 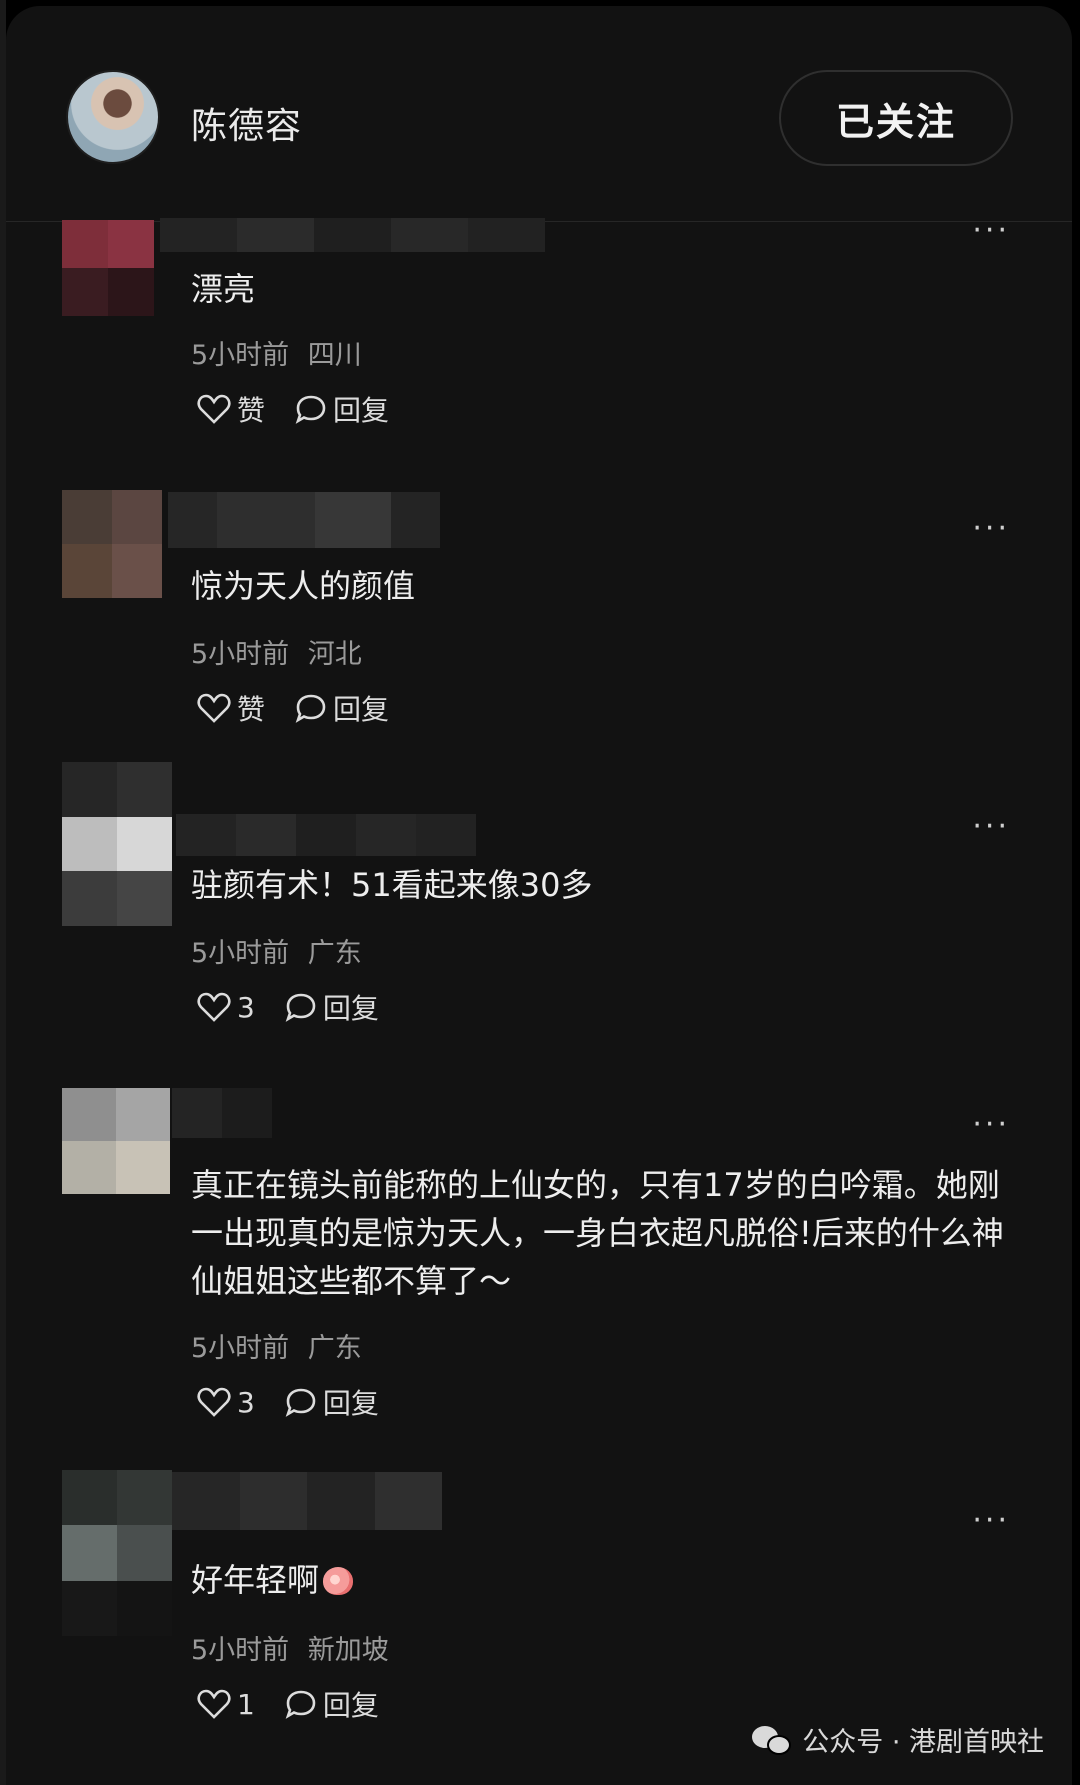 I want to click on watermark-text: 公众号 · 港剧首映社, so click(x=923, y=1742).